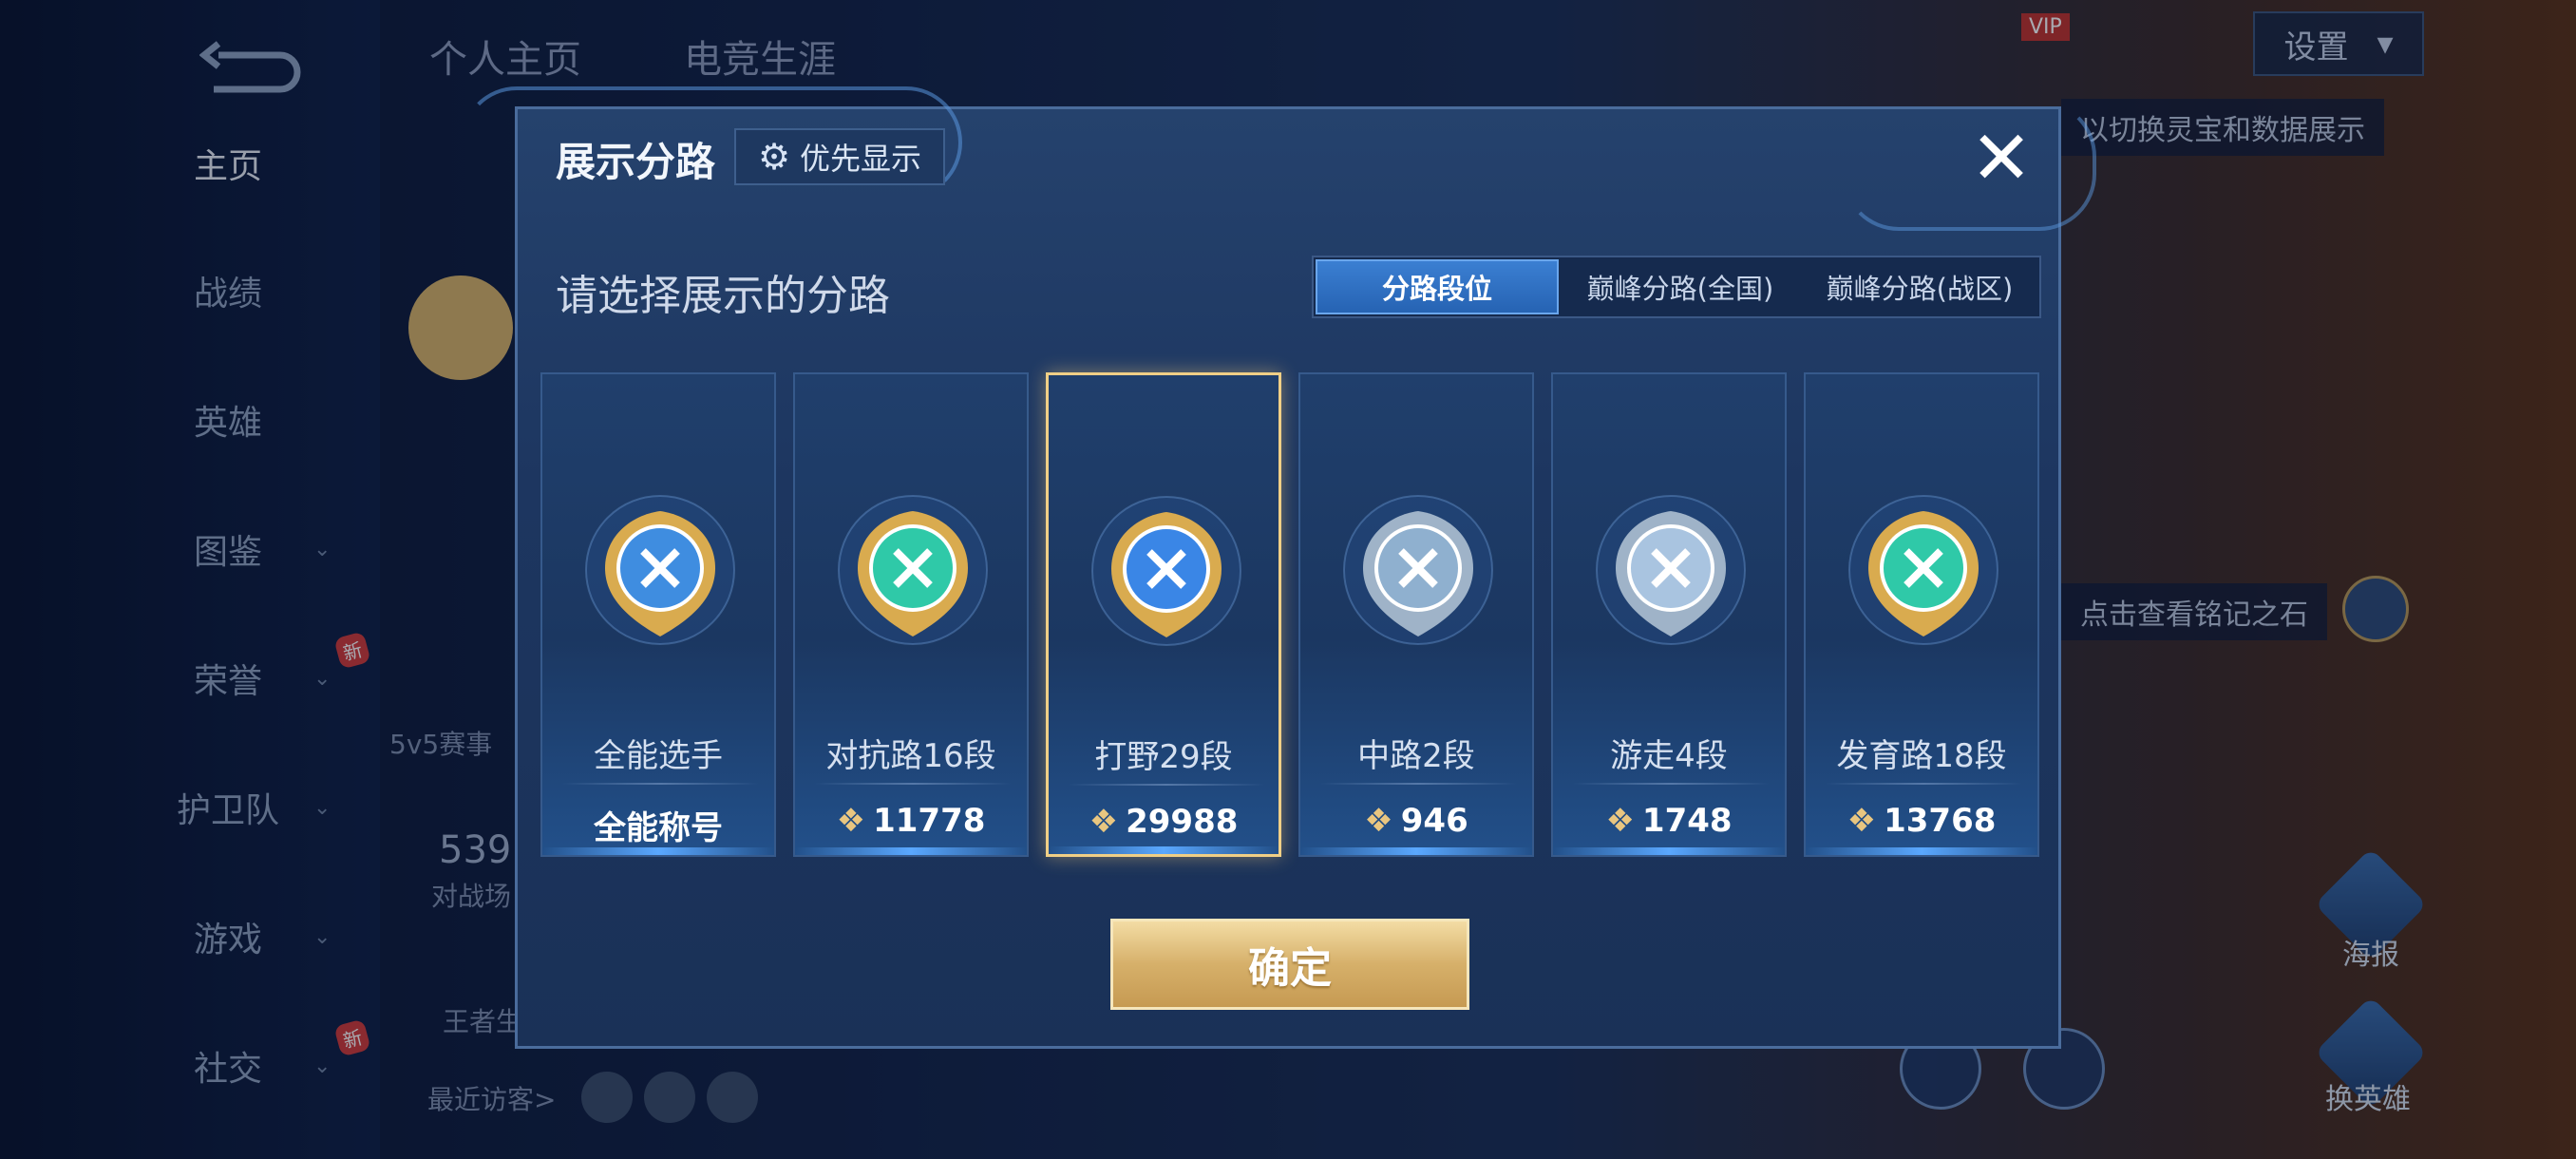 The height and width of the screenshot is (1159, 2576). Describe the element at coordinates (1923, 570) in the screenshot. I see `farm-lane-emblem-icon` at that location.